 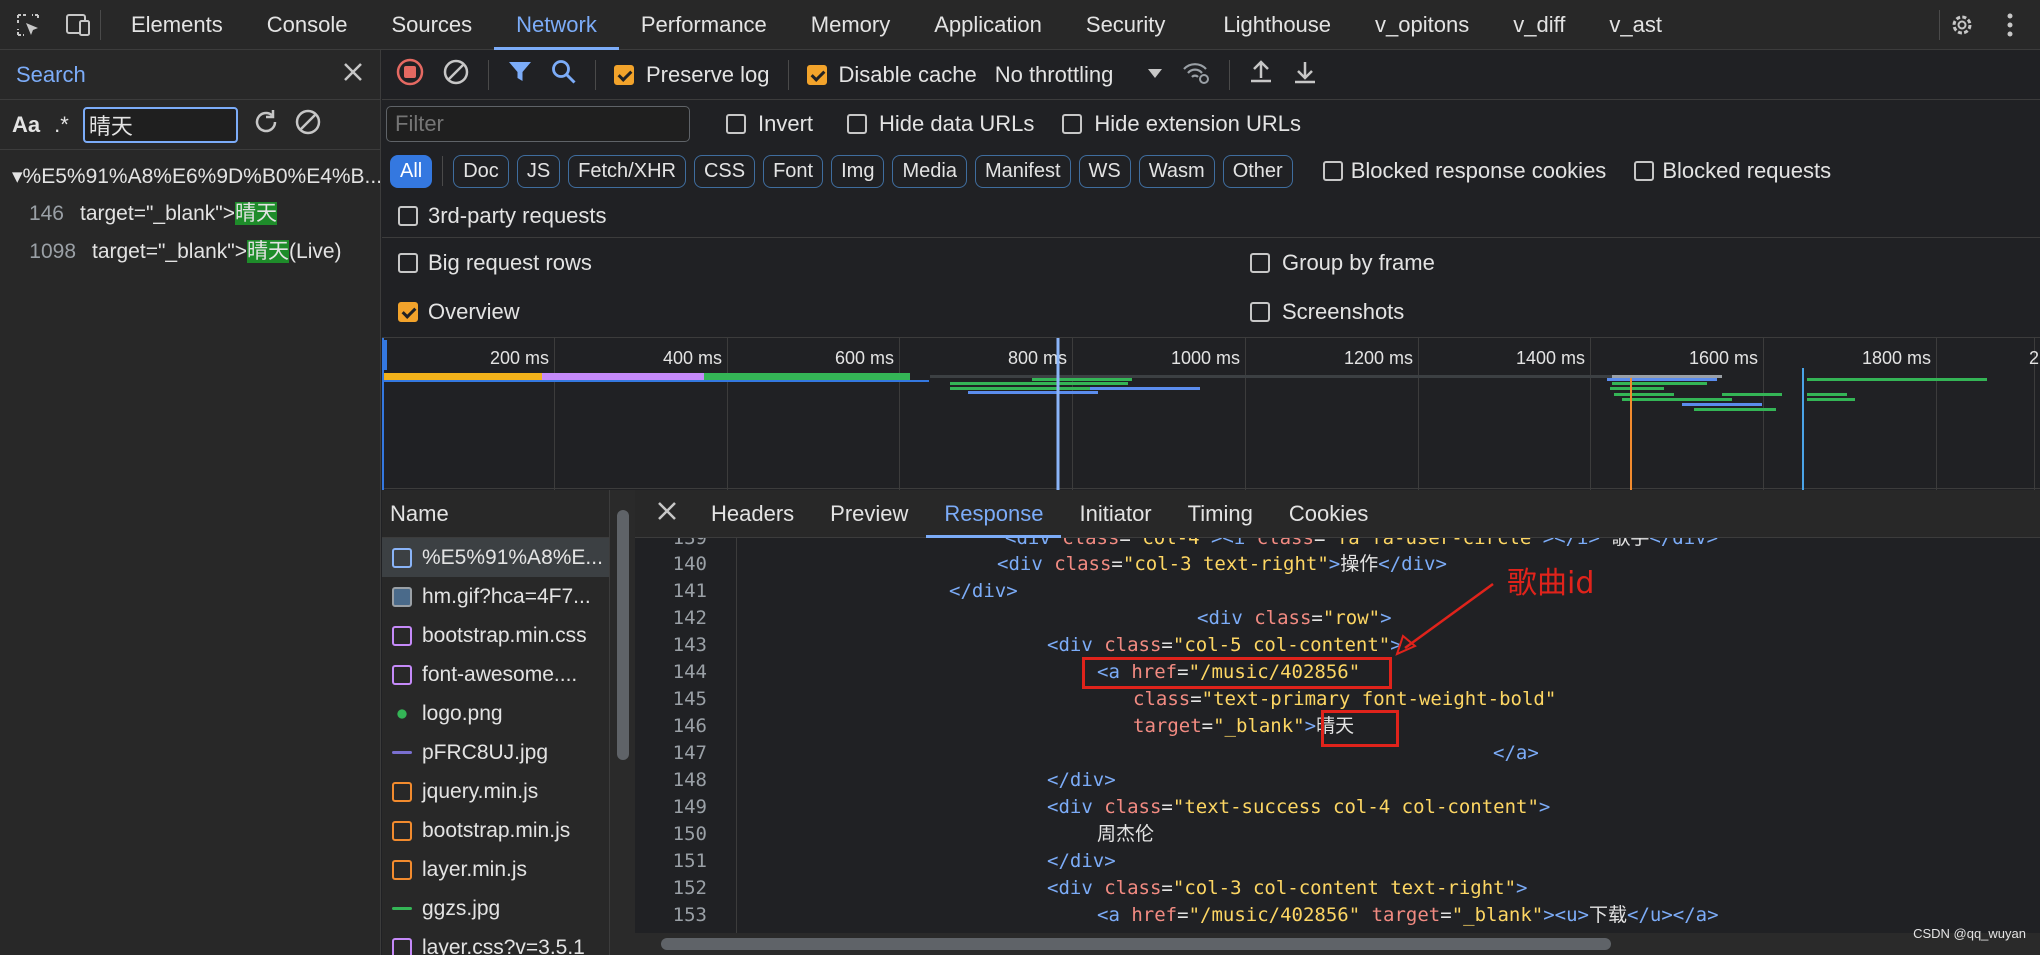 What do you see at coordinates (850, 25) in the screenshot?
I see `tab-memory: Memory` at bounding box center [850, 25].